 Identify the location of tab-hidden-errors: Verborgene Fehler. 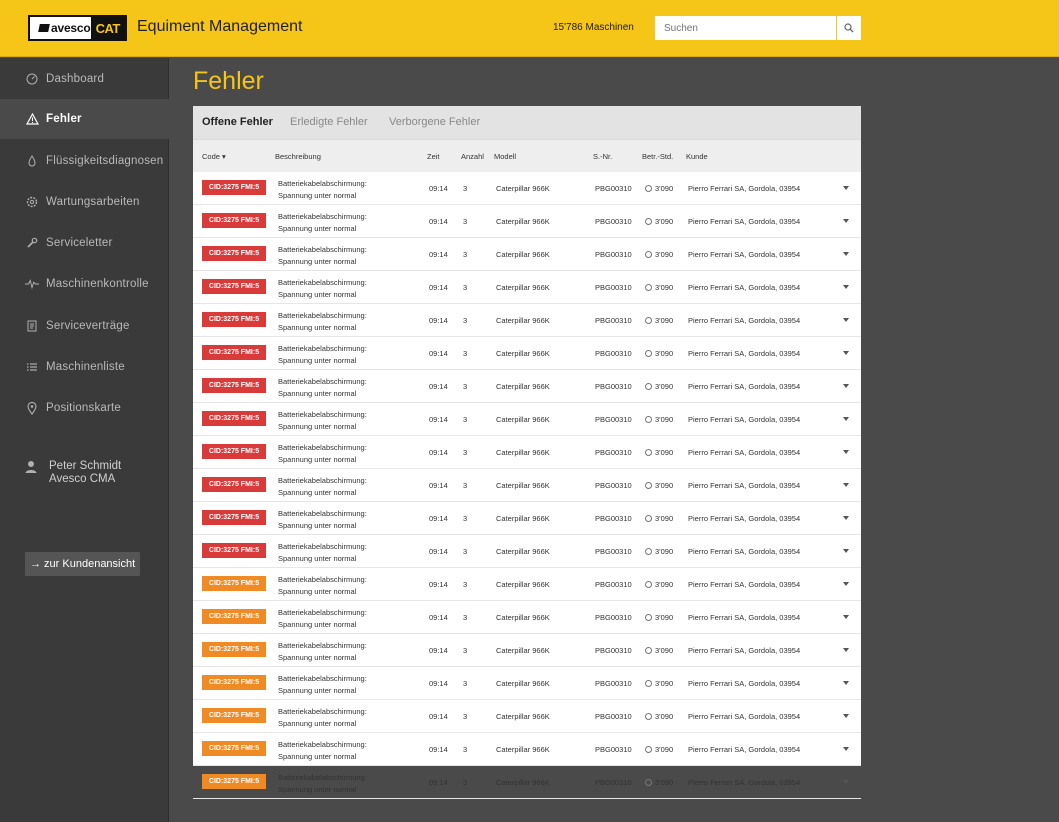
(434, 122).